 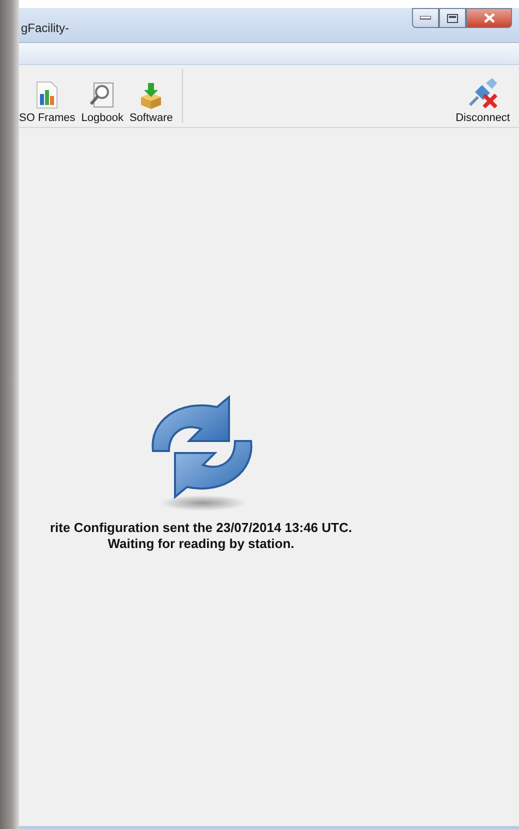 I want to click on window-title: gFacility-, so click(x=45, y=28).